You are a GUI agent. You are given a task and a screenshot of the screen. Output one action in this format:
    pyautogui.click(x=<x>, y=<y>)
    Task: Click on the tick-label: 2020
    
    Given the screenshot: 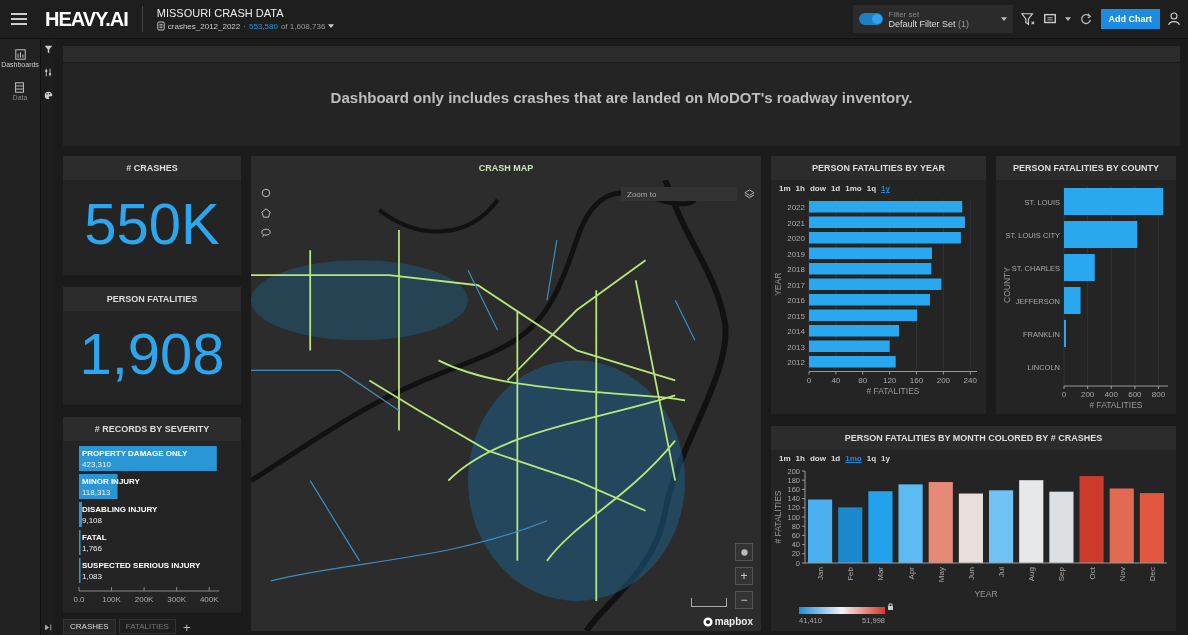 What is the action you would take?
    pyautogui.click(x=796, y=238)
    